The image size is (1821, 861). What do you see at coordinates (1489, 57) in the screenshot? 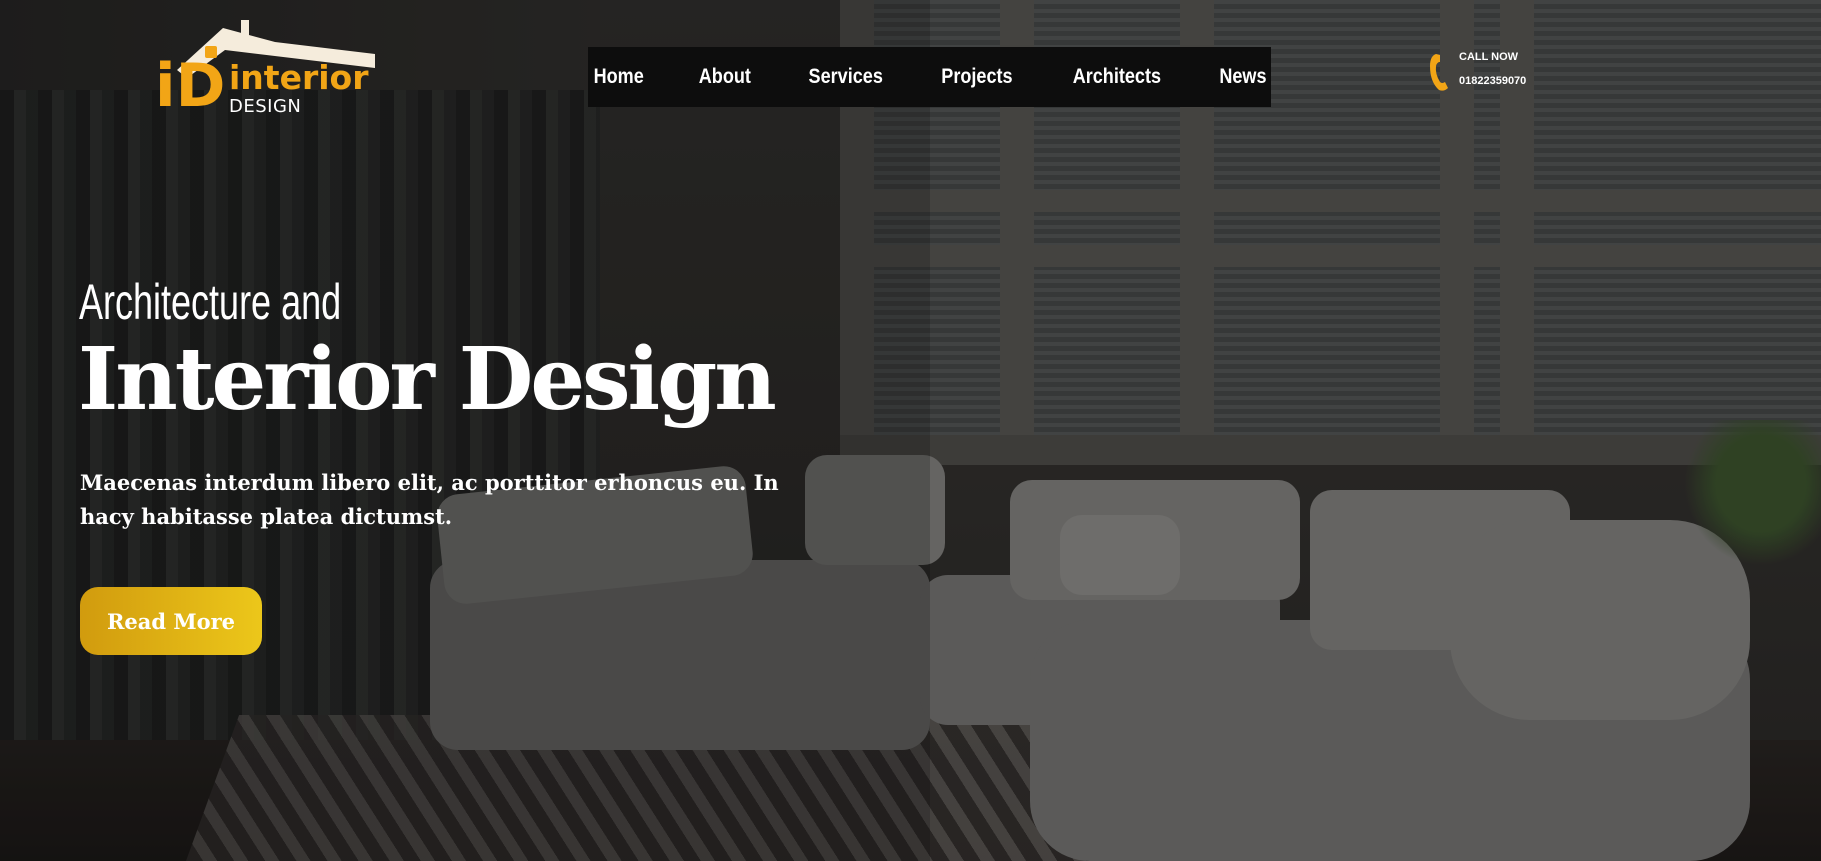
I see `call-now-label: CALL NOW` at bounding box center [1489, 57].